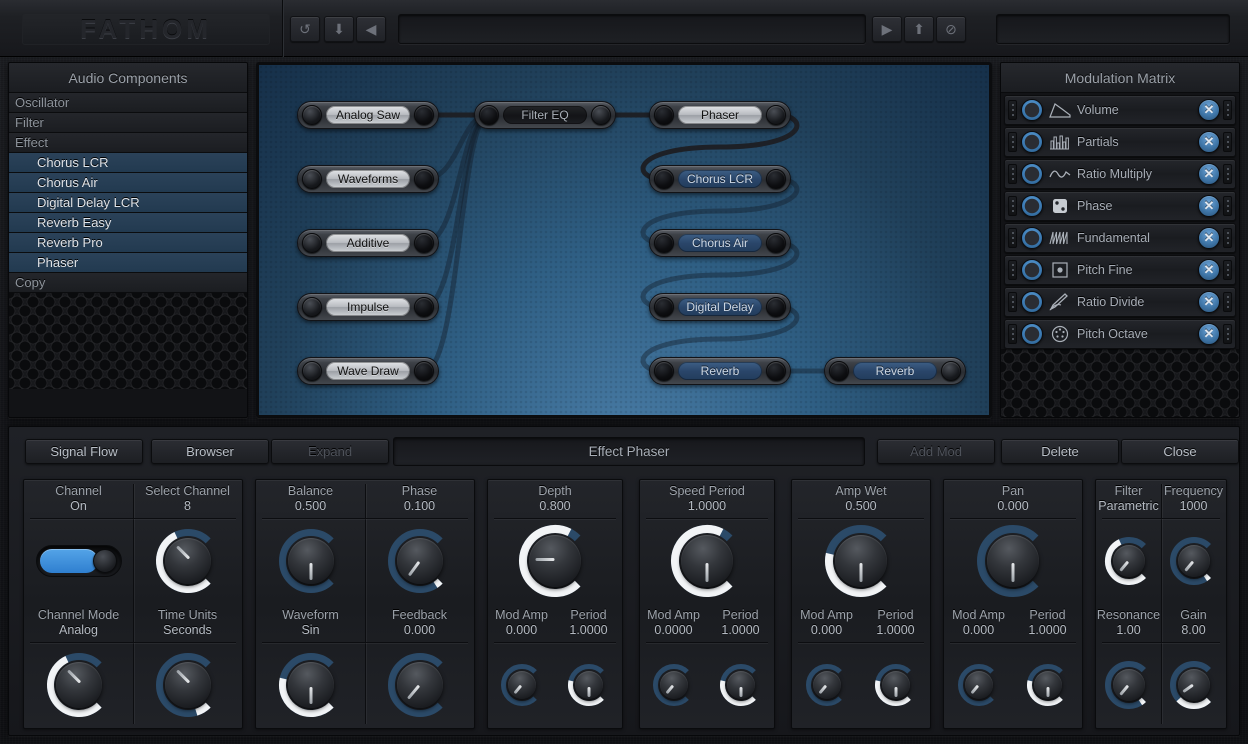 This screenshot has height=744, width=1248. What do you see at coordinates (420, 561) in the screenshot?
I see `phase-knob` at bounding box center [420, 561].